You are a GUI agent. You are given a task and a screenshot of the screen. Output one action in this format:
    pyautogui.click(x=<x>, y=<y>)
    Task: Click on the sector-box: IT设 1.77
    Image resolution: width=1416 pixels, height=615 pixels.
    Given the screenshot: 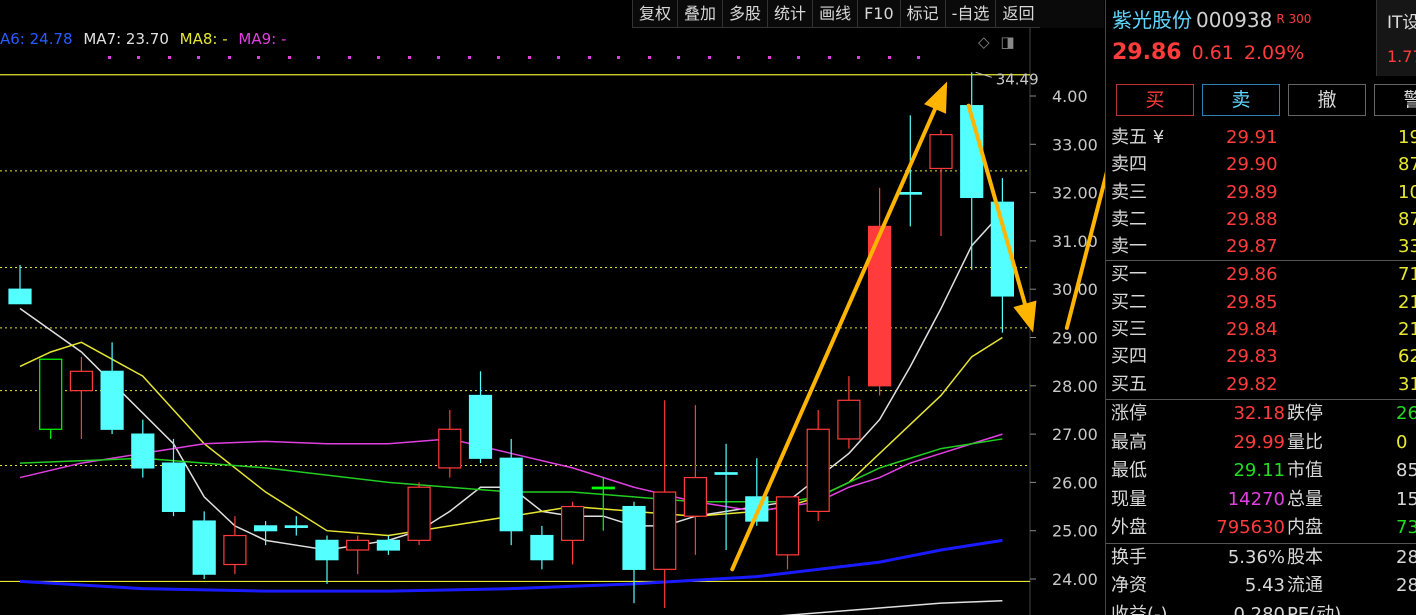 What is the action you would take?
    pyautogui.click(x=1396, y=38)
    